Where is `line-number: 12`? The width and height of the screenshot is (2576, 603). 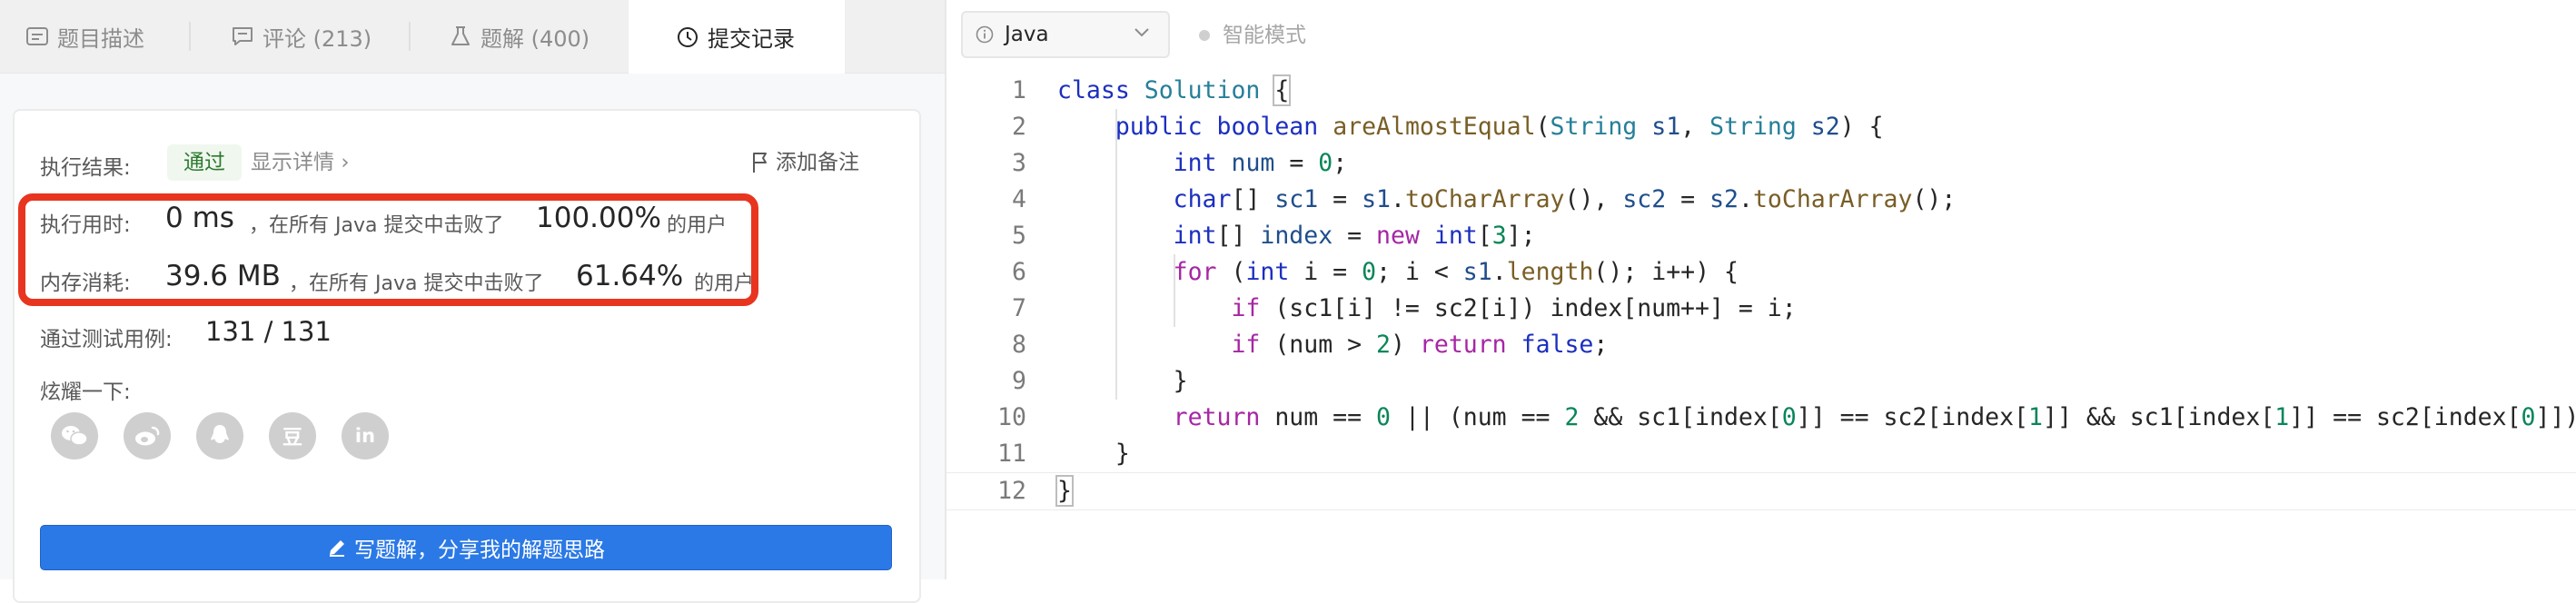 line-number: 12 is located at coordinates (1011, 491).